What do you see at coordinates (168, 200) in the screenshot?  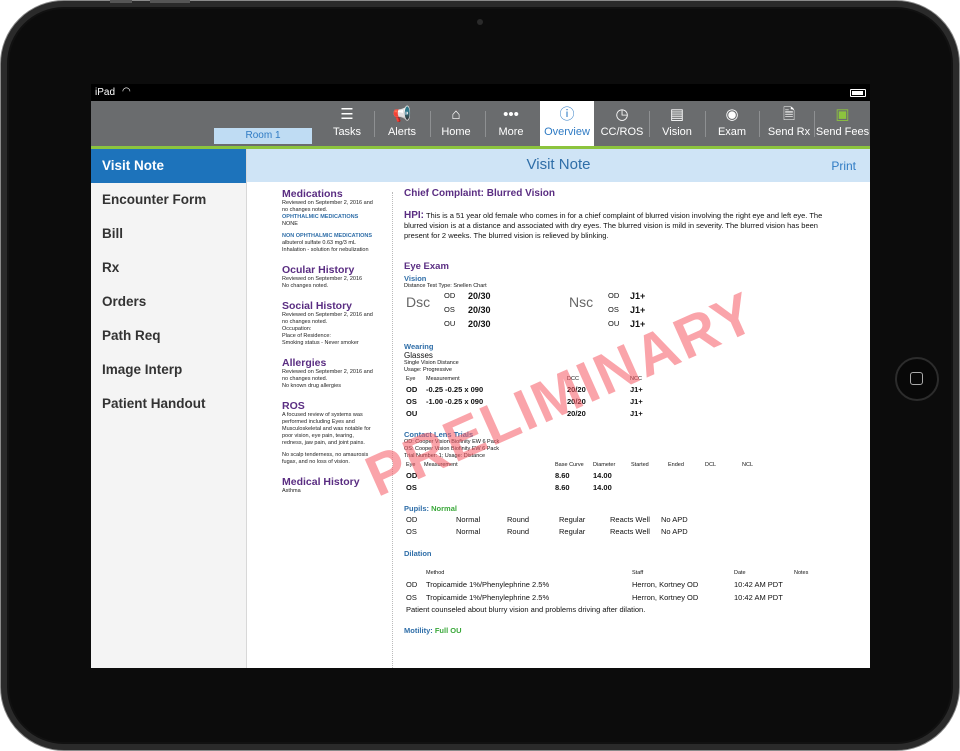 I see `sidebar-item-encounter-form: Encounter Form` at bounding box center [168, 200].